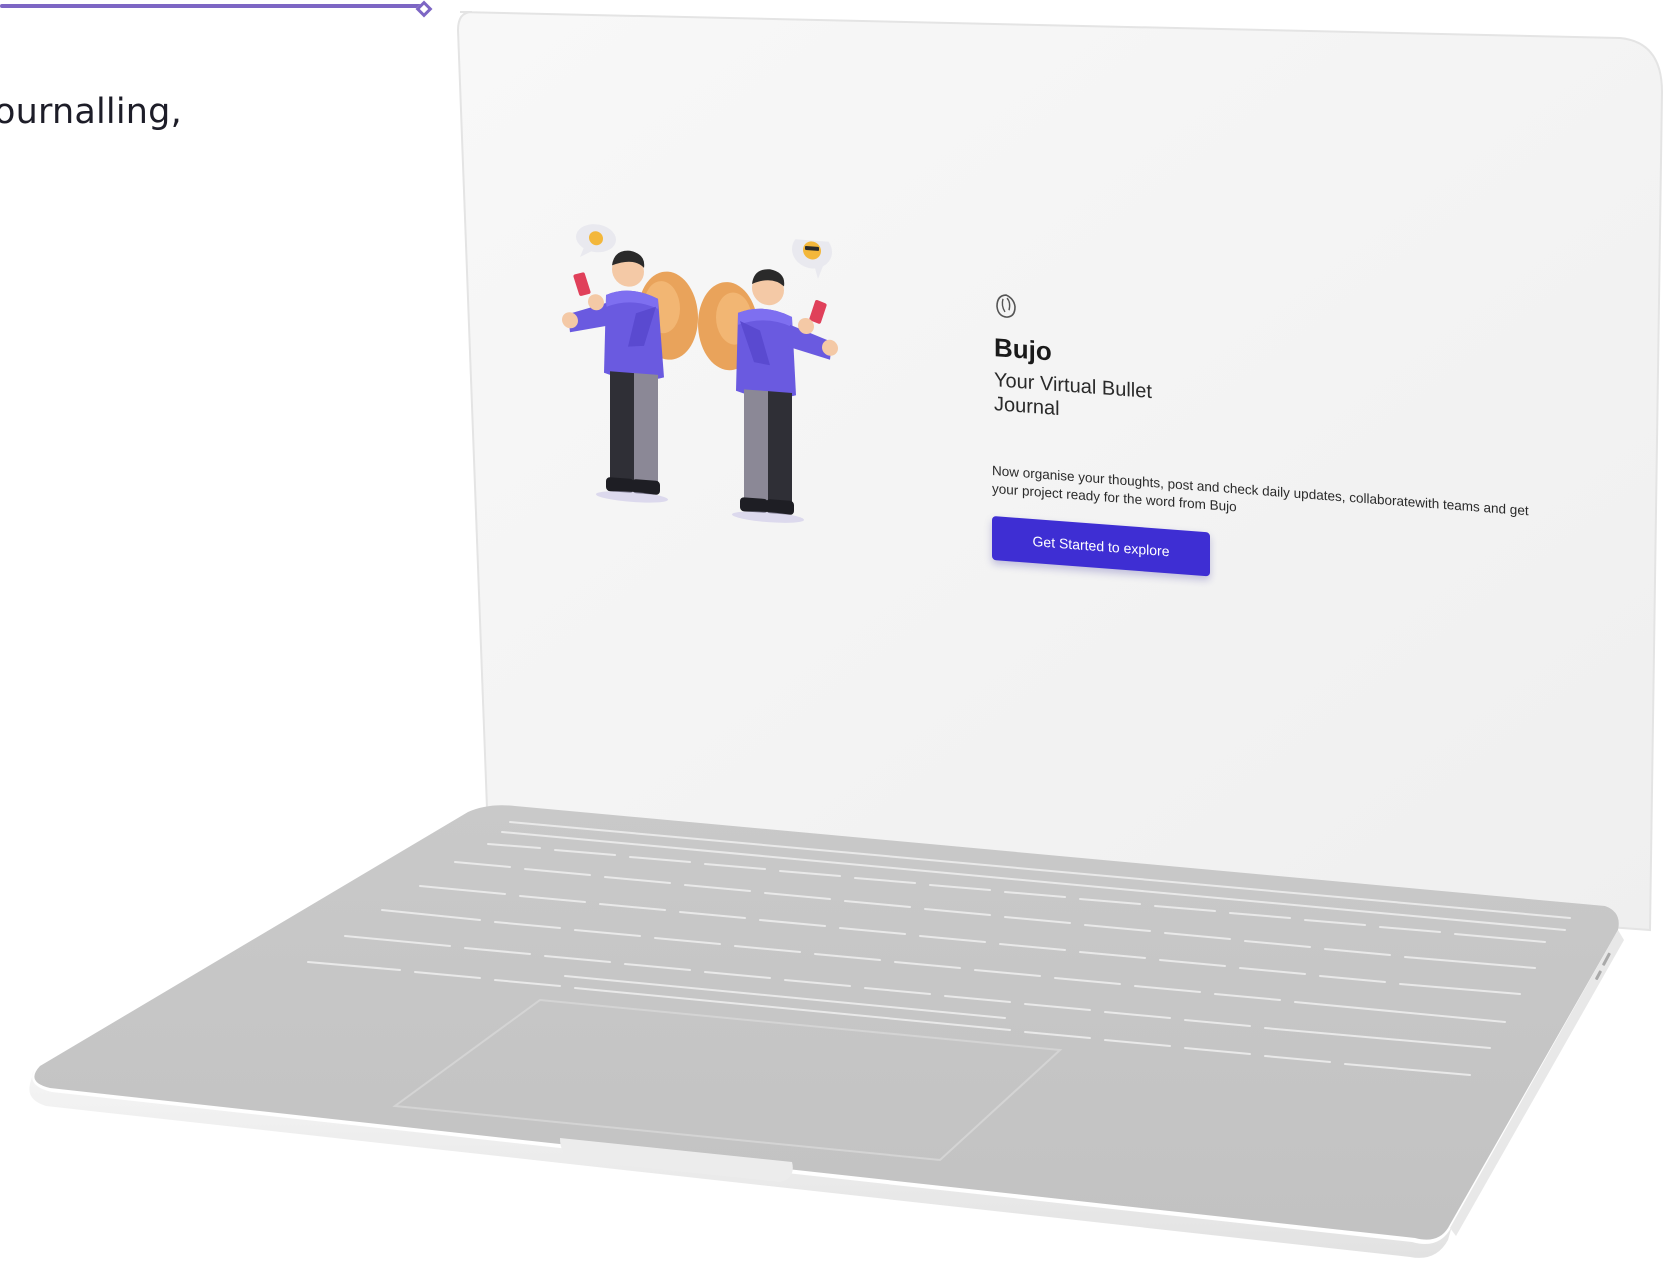  I want to click on person-right-illustration, so click(768, 377).